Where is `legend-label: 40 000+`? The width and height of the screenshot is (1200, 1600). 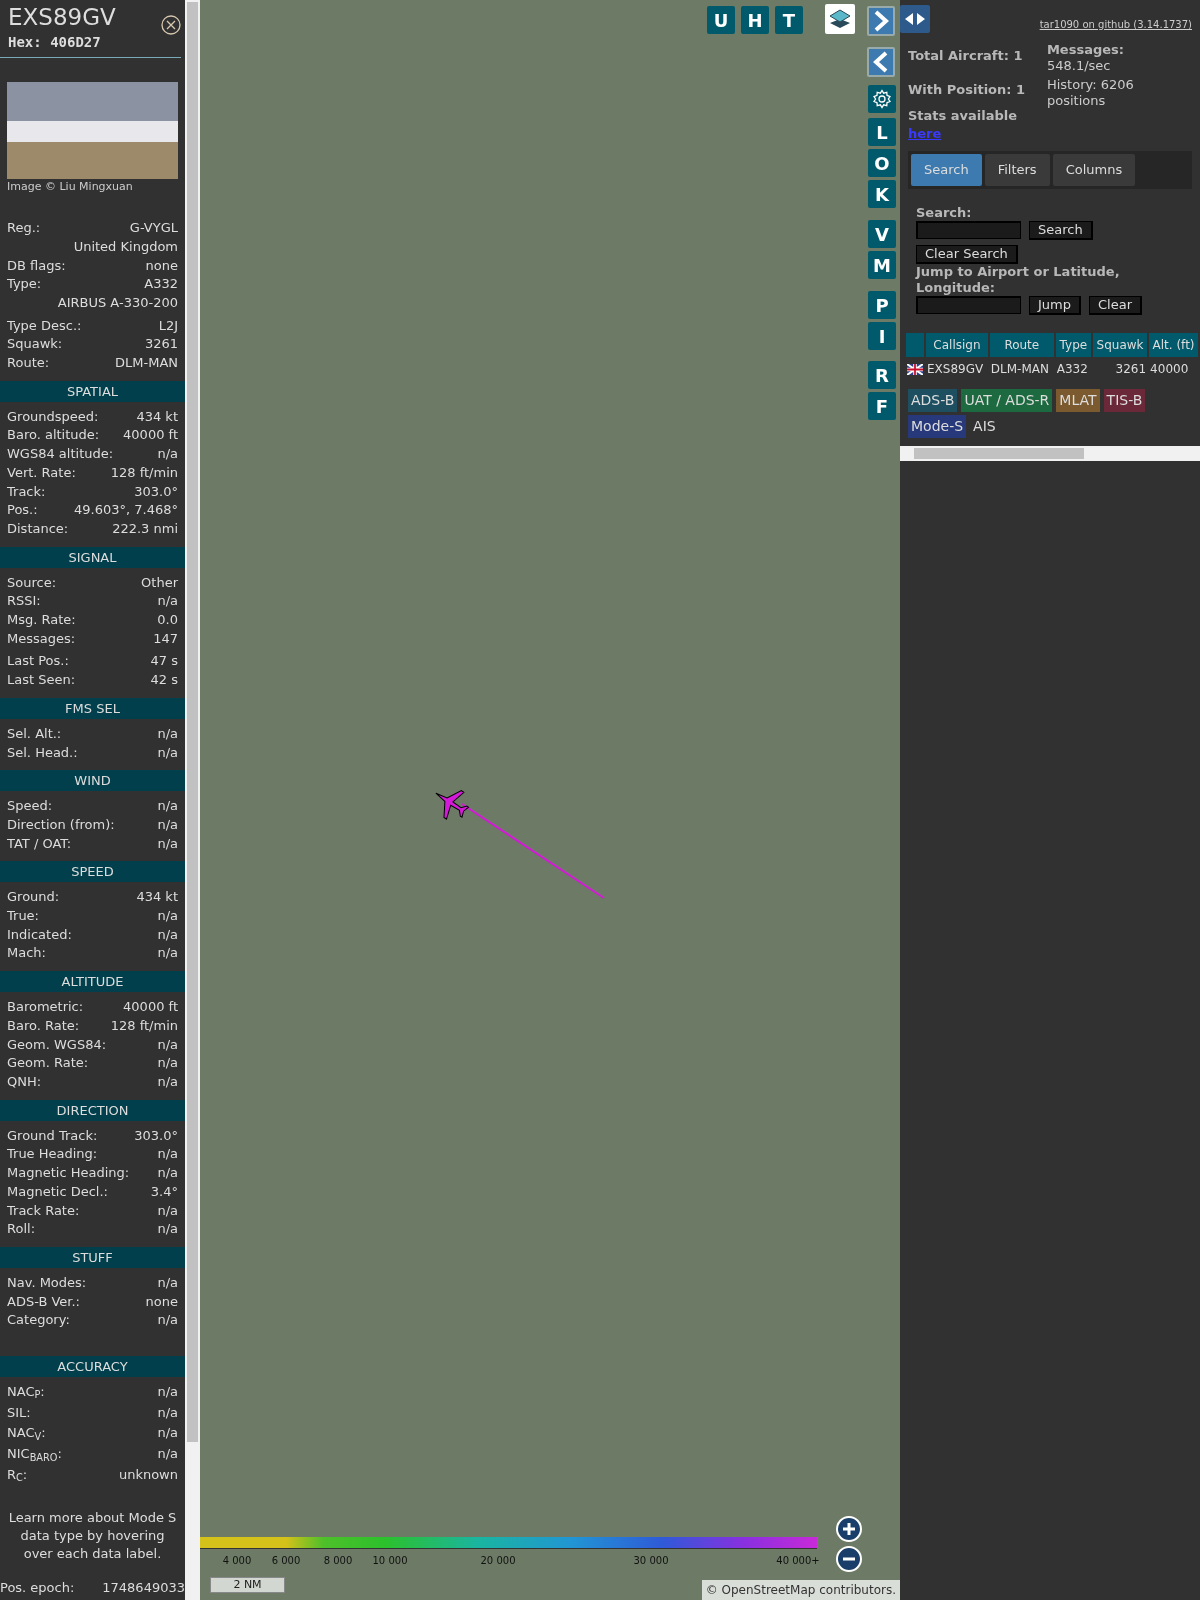 legend-label: 40 000+ is located at coordinates (798, 1561).